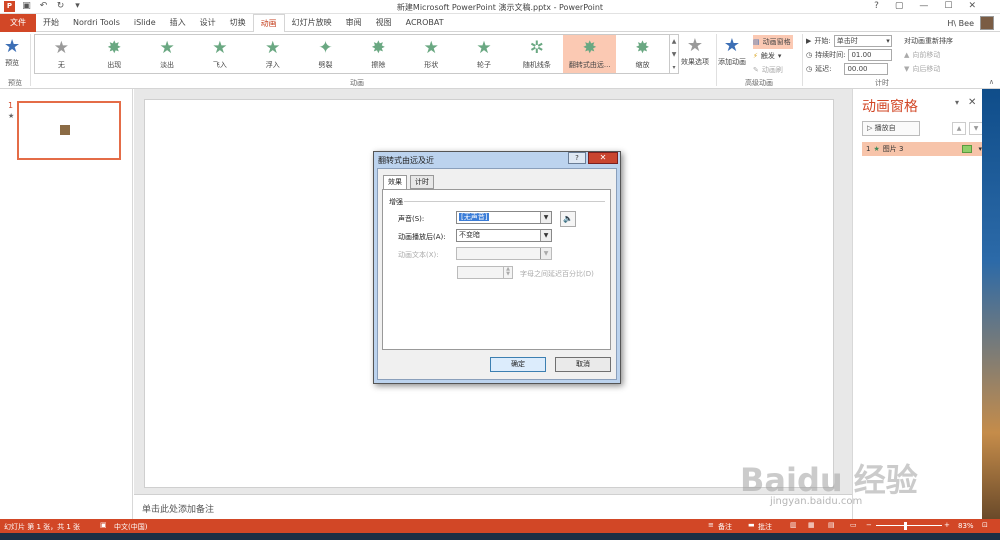 The image size is (1000, 540). Describe the element at coordinates (384, 23) in the screenshot. I see `tab-view: 视图` at that location.